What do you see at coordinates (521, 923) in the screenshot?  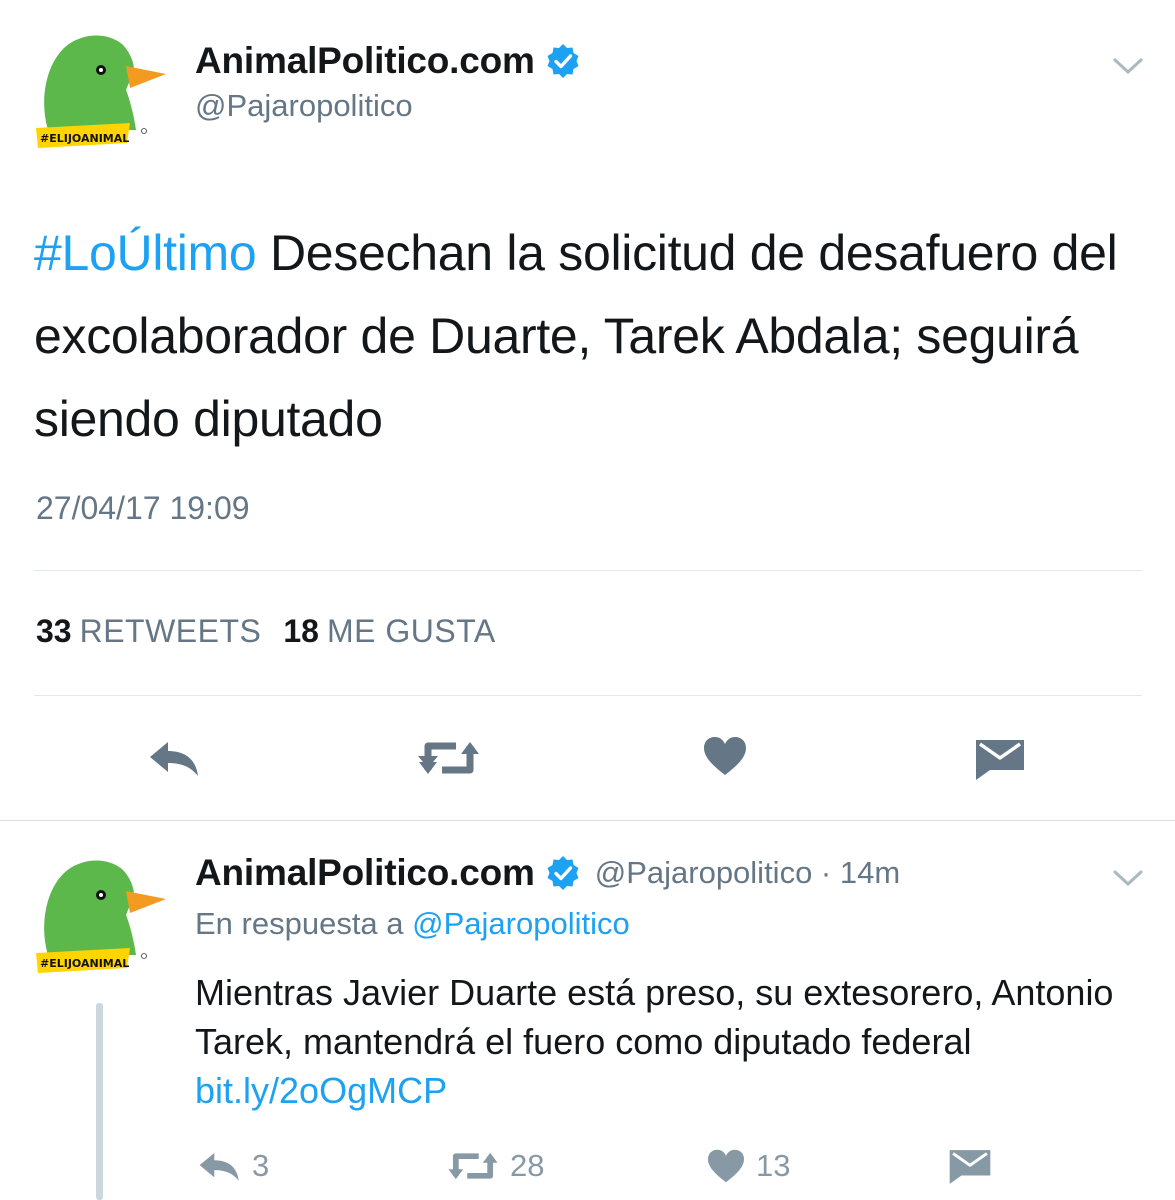 I see `in-reply-mention: @Pajaropolitico` at bounding box center [521, 923].